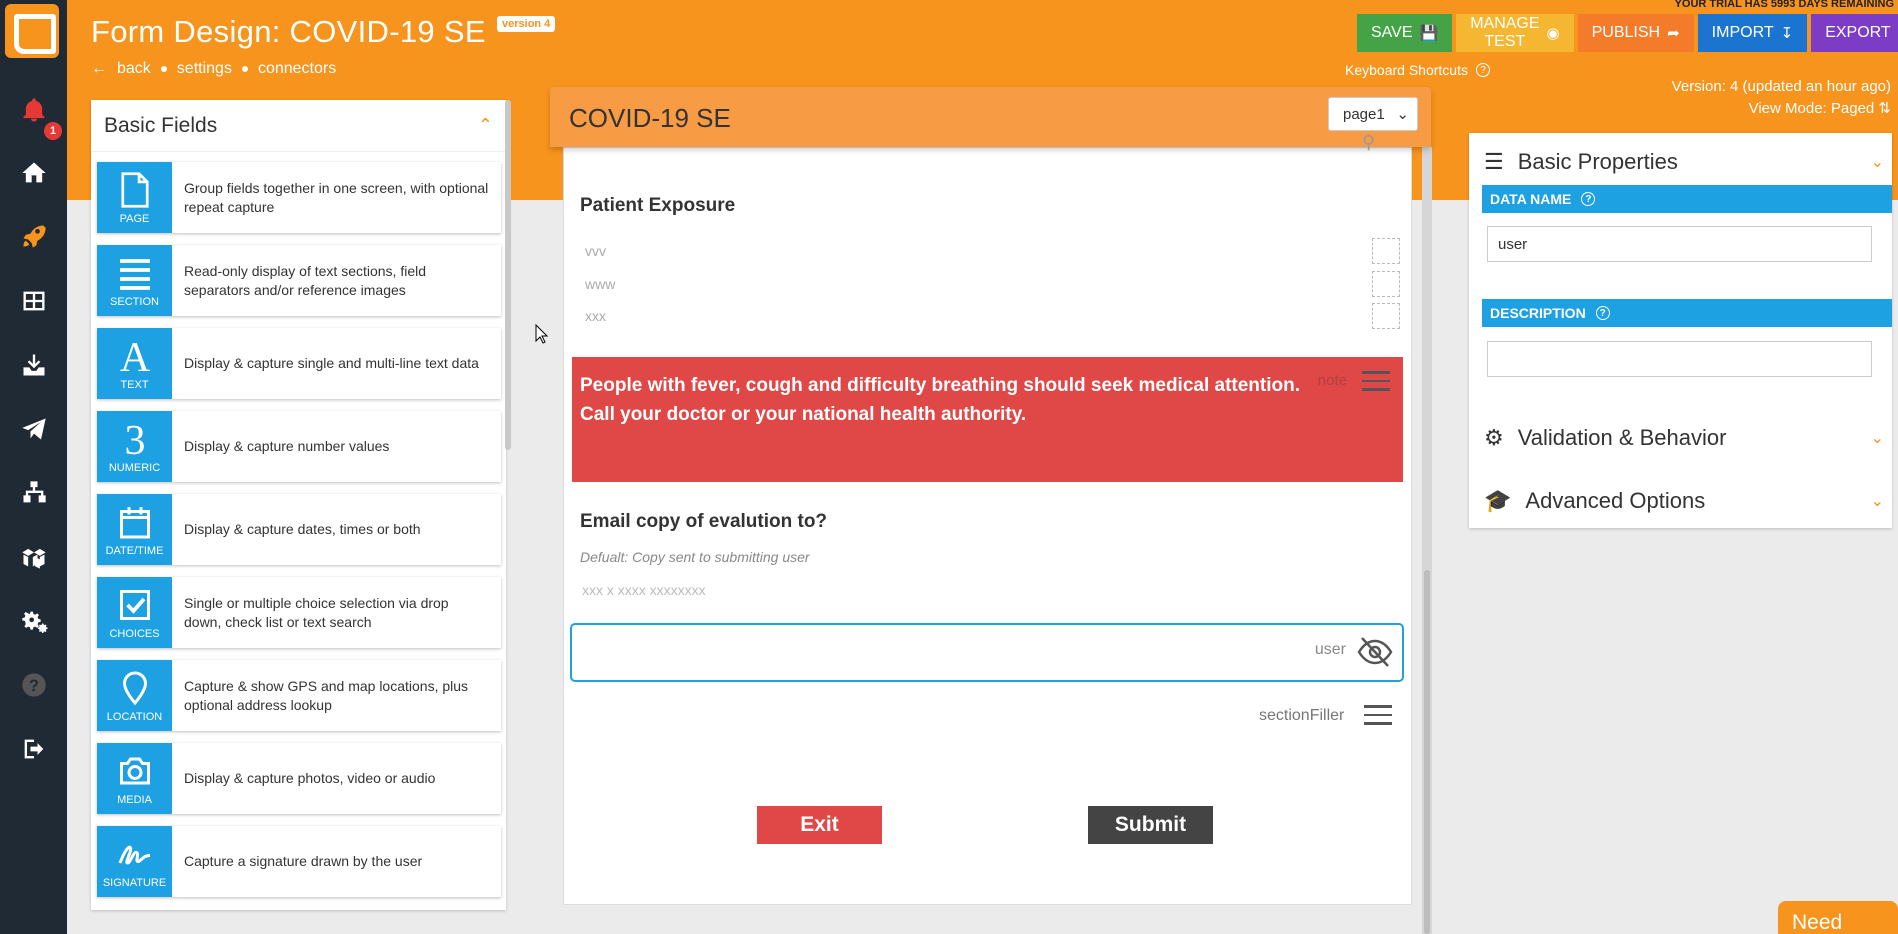 This screenshot has height=934, width=1898. Describe the element at coordinates (704, 521) in the screenshot. I see `email-question-title: Email copy of evalution to?` at that location.